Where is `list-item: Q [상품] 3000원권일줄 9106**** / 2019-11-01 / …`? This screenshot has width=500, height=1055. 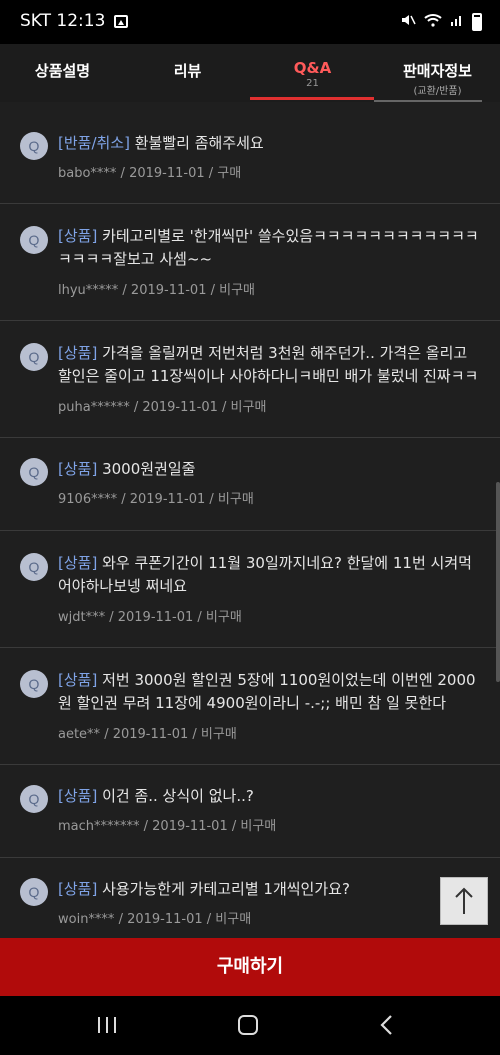 list-item: Q [상품] 3000원권일줄 9106**** / 2019-11-01 / … is located at coordinates (250, 484).